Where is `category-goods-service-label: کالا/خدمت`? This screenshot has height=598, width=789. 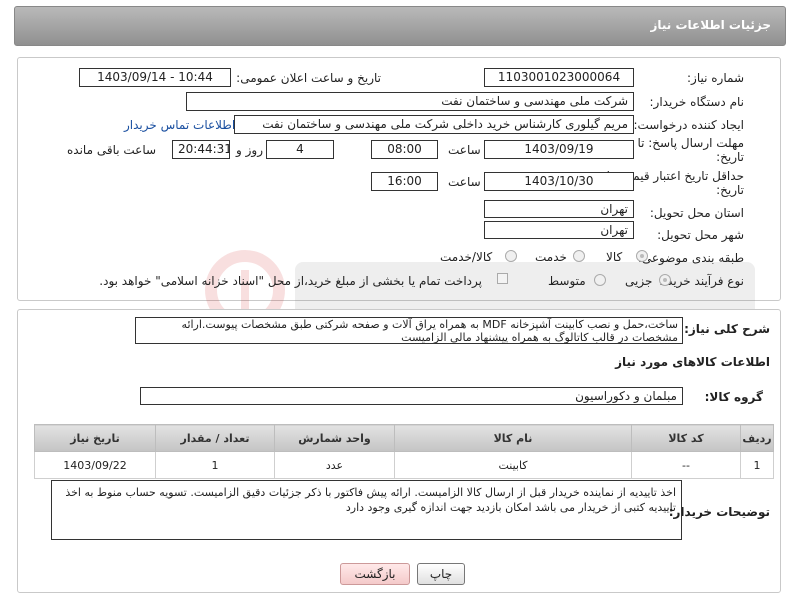 category-goods-service-label: کالا/خدمت is located at coordinates (466, 257).